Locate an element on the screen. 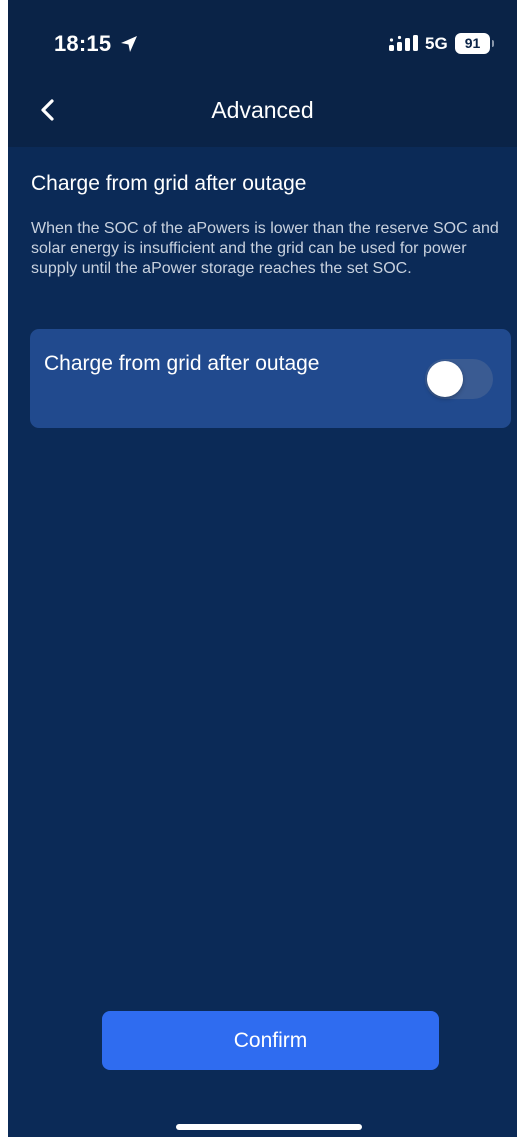 The height and width of the screenshot is (1137, 525). status-time: 18:15 is located at coordinates (83, 43).